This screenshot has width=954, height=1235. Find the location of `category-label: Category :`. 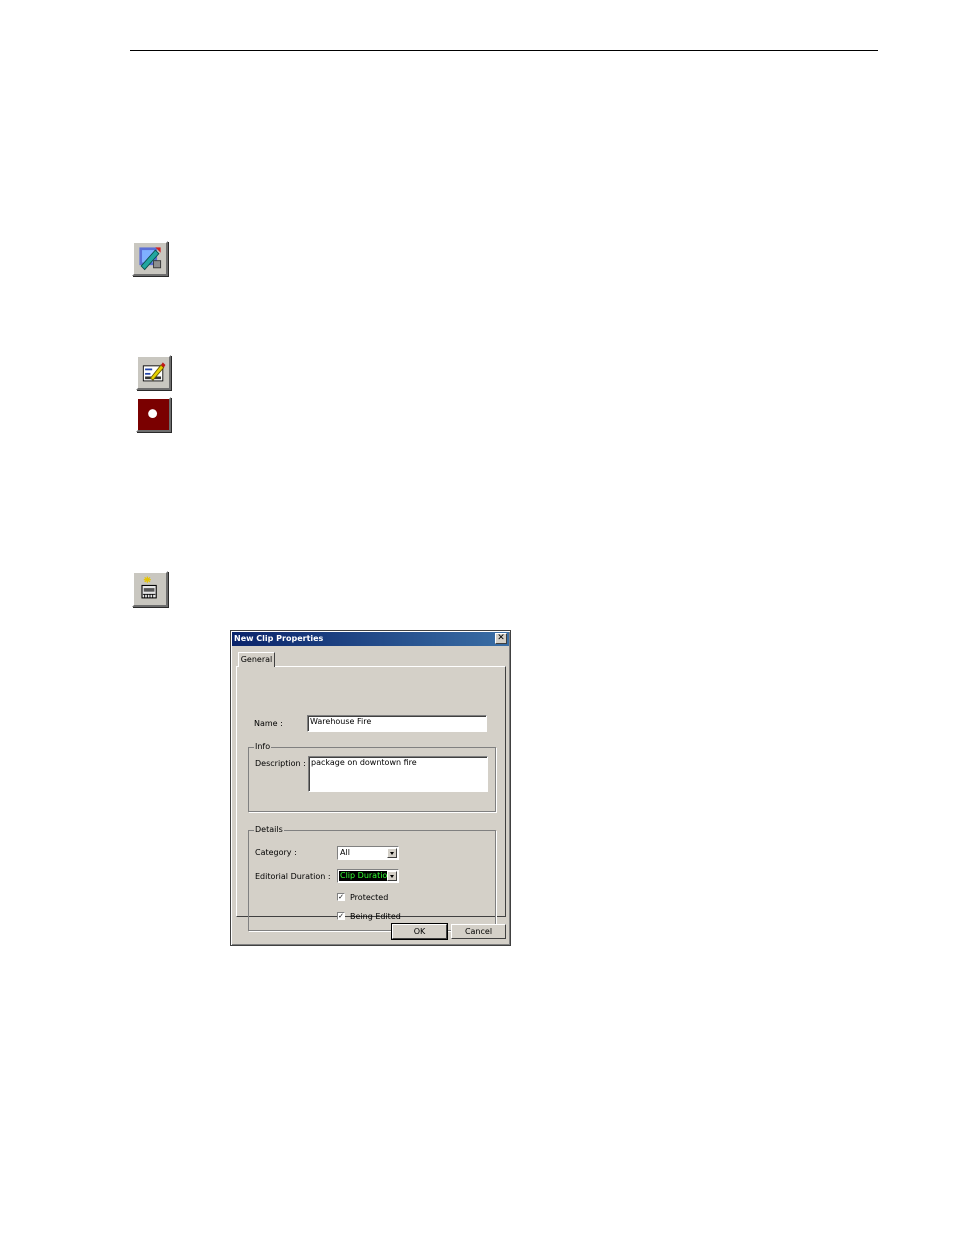

category-label: Category : is located at coordinates (276, 852).